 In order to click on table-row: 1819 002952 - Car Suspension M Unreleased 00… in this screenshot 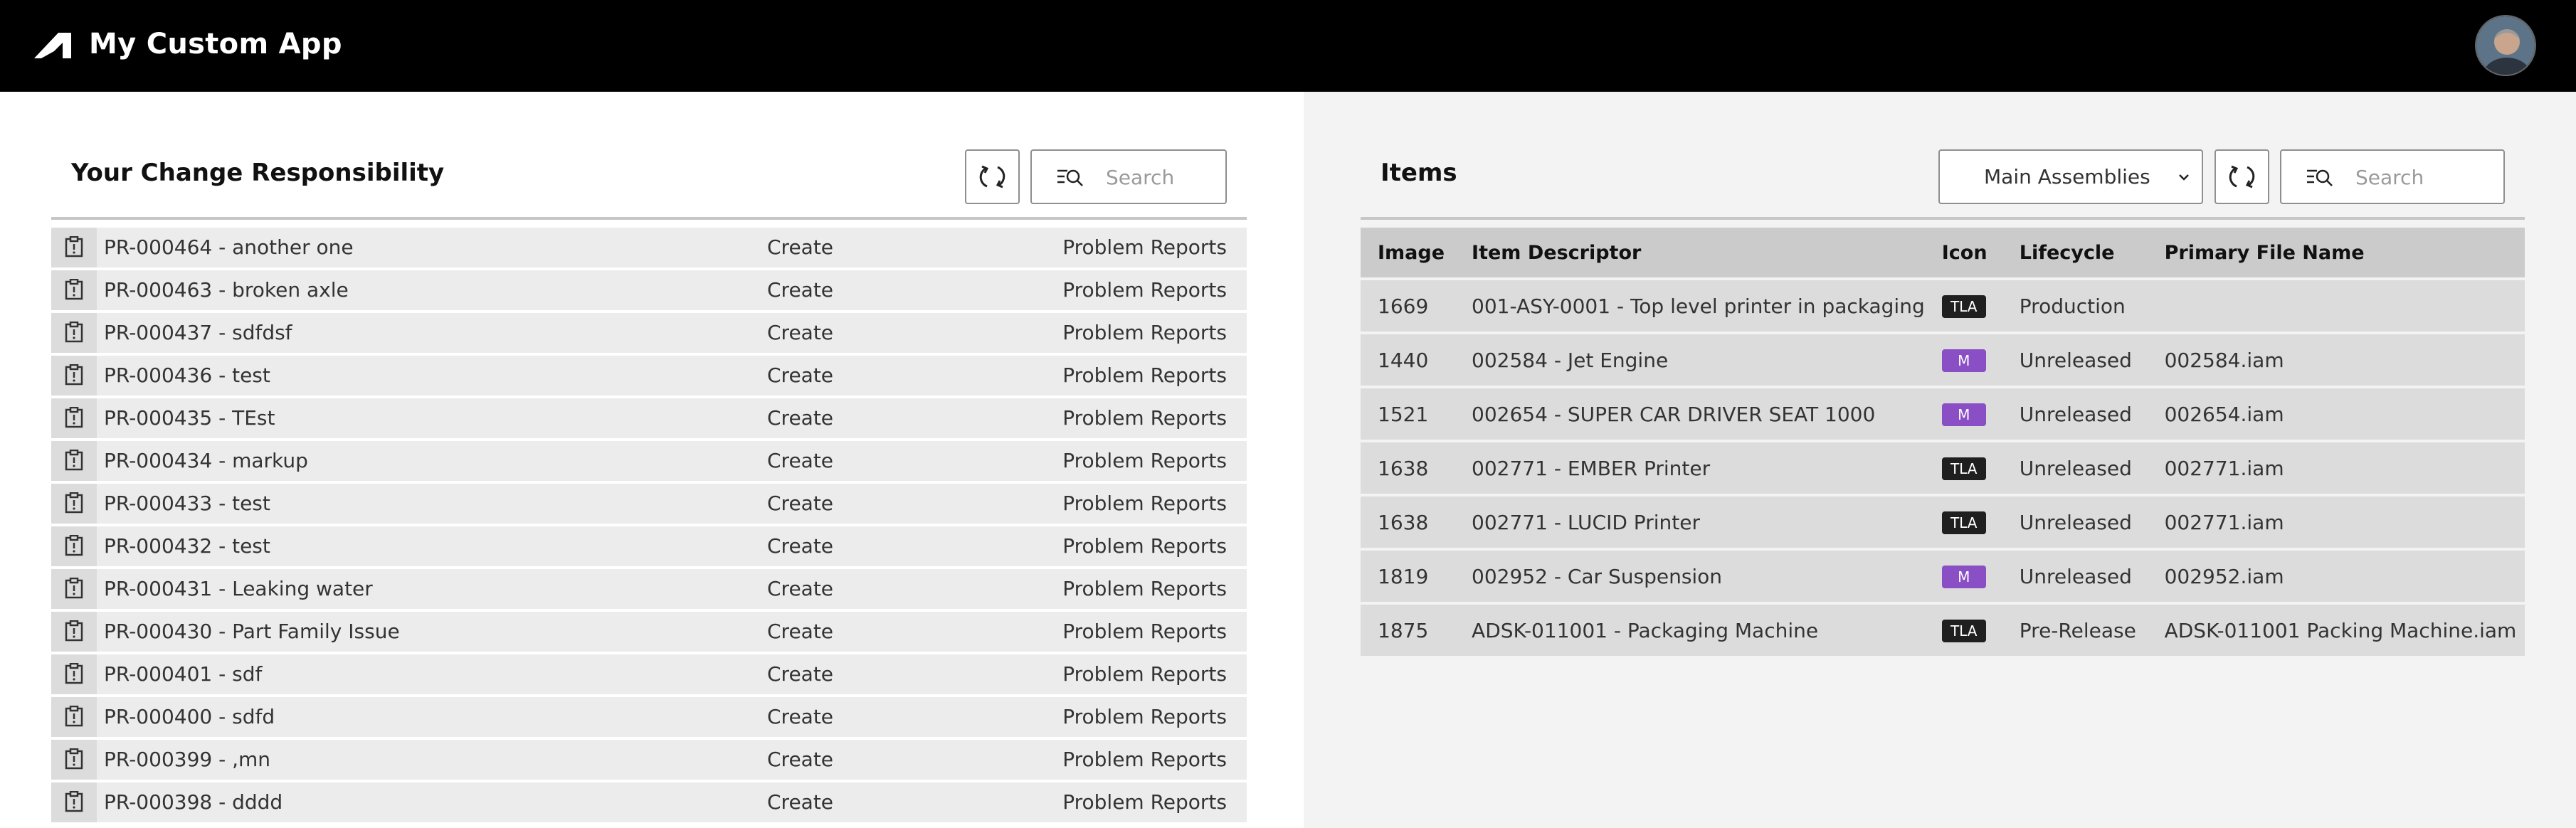, I will do `click(1943, 577)`.